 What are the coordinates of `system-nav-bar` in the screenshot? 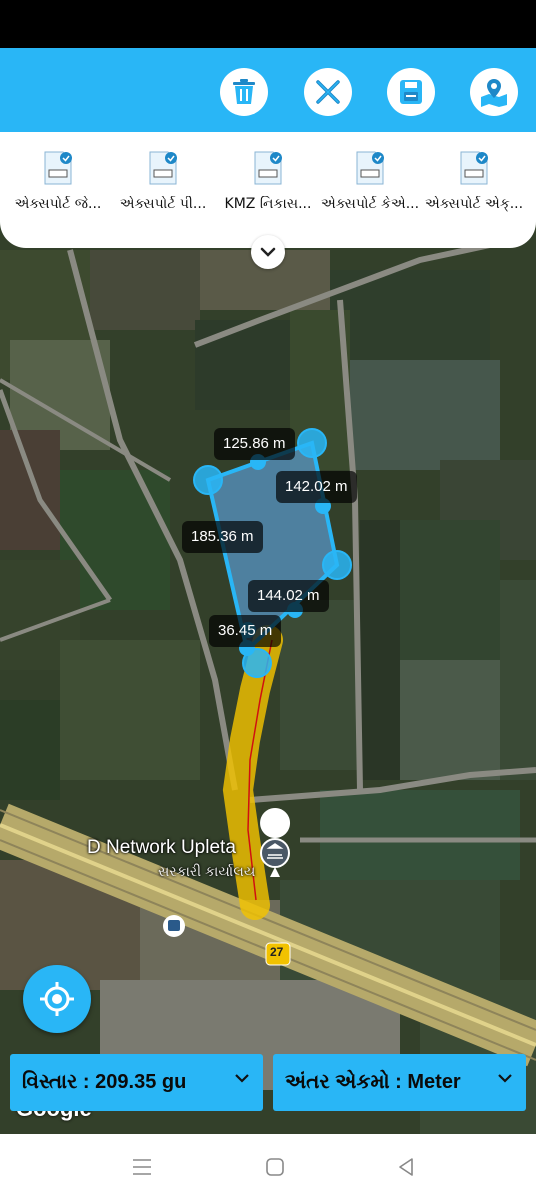 It's located at (268, 1167).